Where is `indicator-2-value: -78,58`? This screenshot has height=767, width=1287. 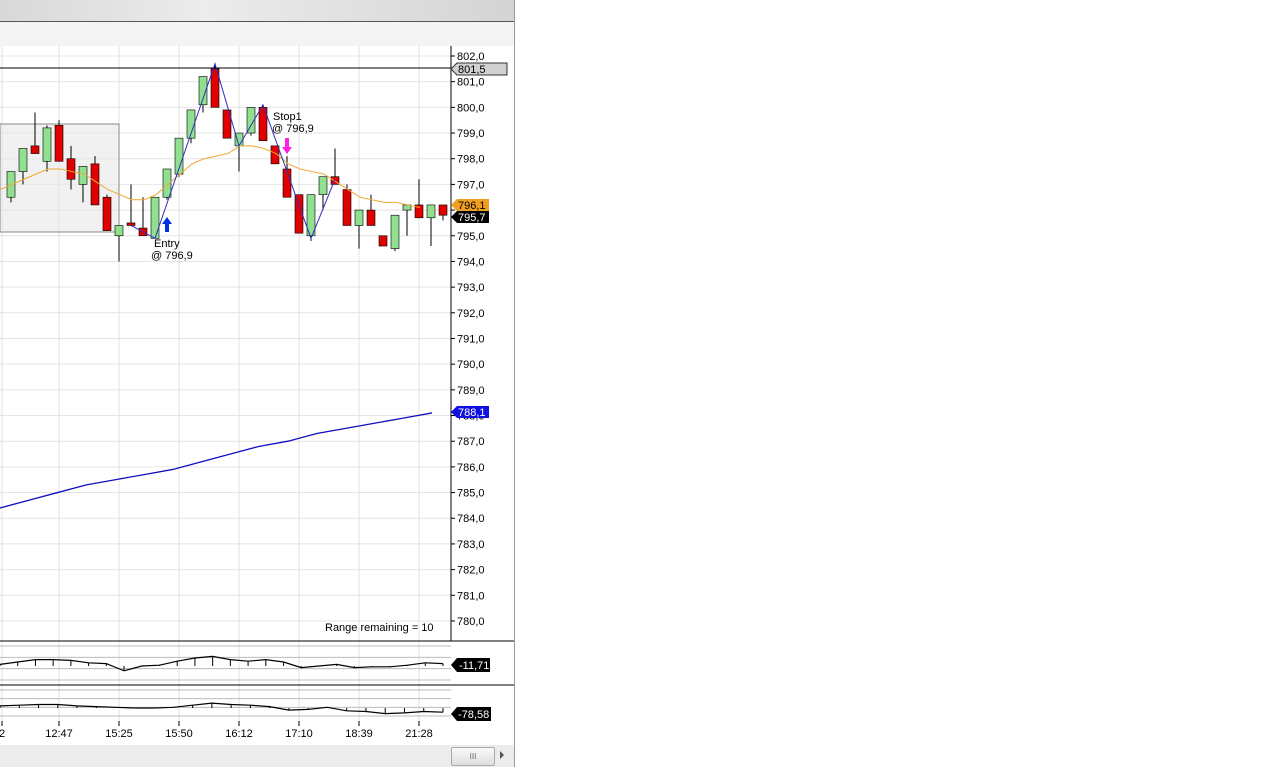
indicator-2-value: -78,58 is located at coordinates (471, 714).